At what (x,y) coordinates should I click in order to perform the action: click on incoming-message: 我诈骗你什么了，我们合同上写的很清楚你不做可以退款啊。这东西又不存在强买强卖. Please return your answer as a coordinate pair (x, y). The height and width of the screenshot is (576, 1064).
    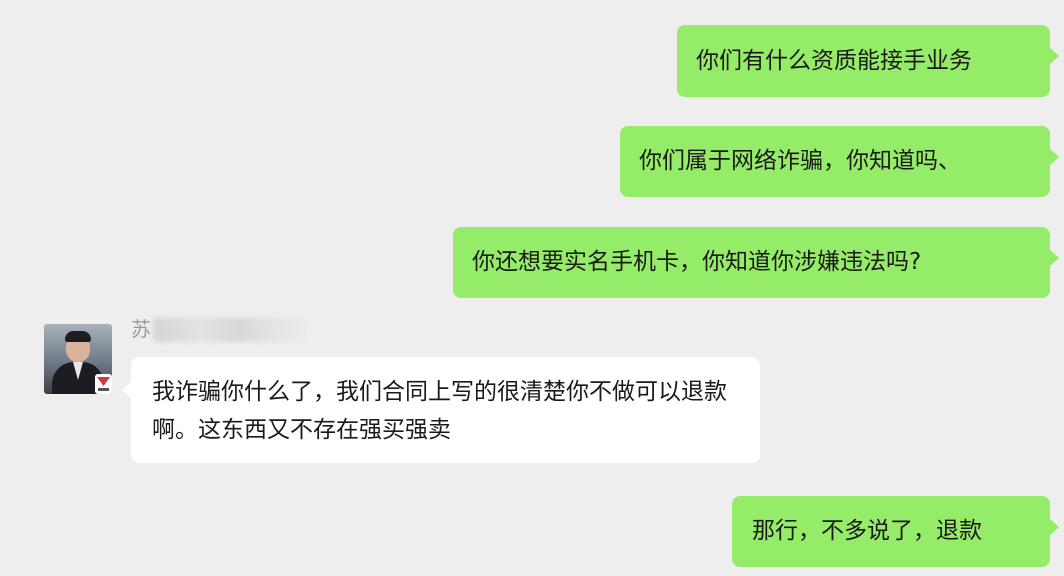
    Looking at the image, I should click on (441, 410).